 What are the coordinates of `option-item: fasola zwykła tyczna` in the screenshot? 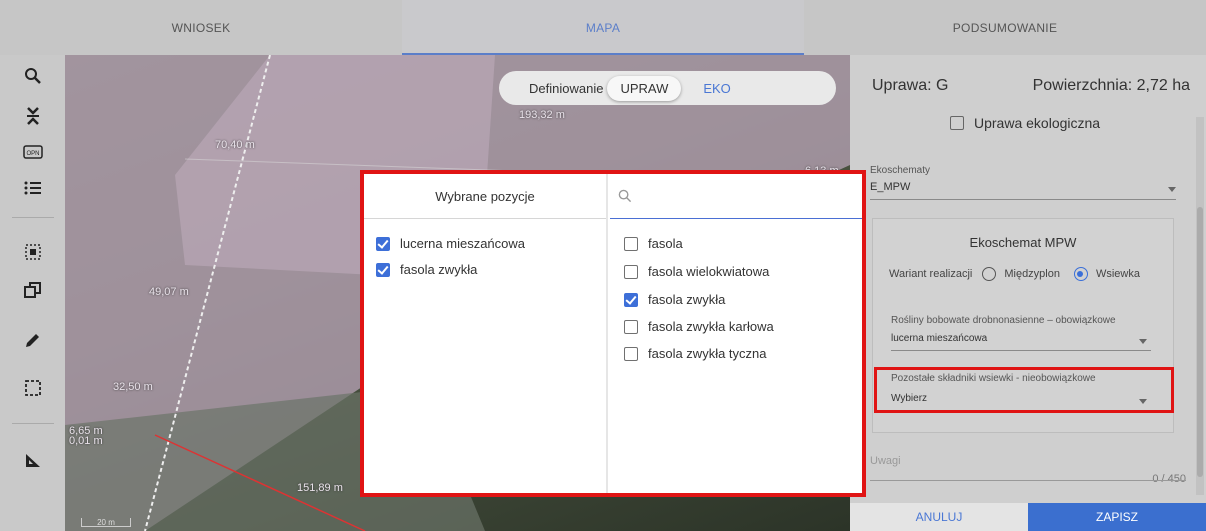 It's located at (695, 353).